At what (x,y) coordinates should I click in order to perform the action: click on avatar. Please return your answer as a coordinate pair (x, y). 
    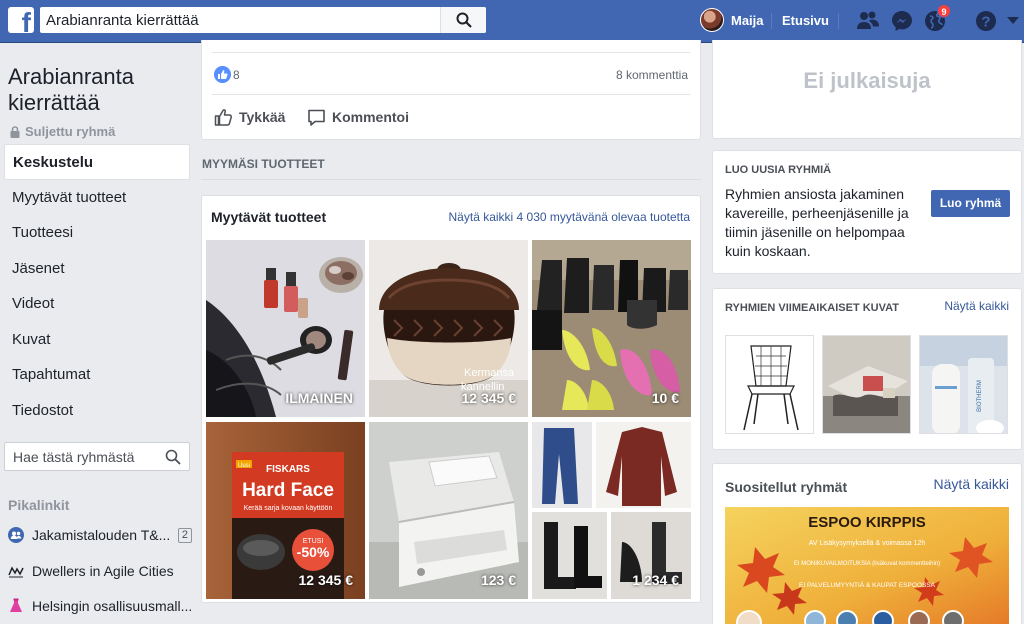
    Looking at the image, I should click on (712, 20).